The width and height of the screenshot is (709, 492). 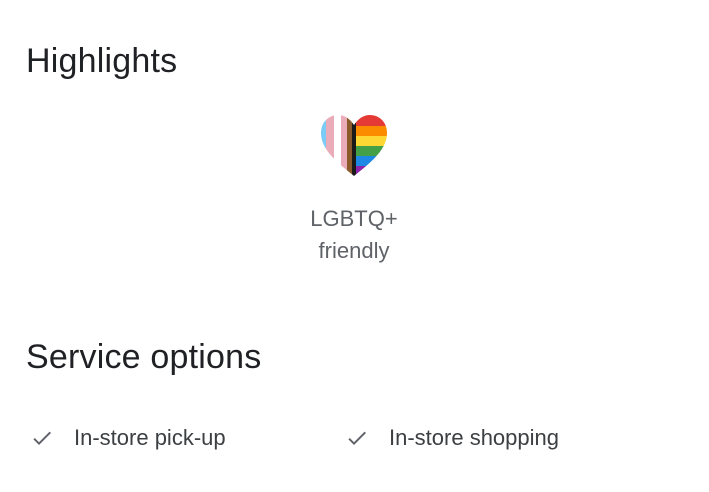 I want to click on highlight-label-line-1: LGBTQ+, so click(x=354, y=218).